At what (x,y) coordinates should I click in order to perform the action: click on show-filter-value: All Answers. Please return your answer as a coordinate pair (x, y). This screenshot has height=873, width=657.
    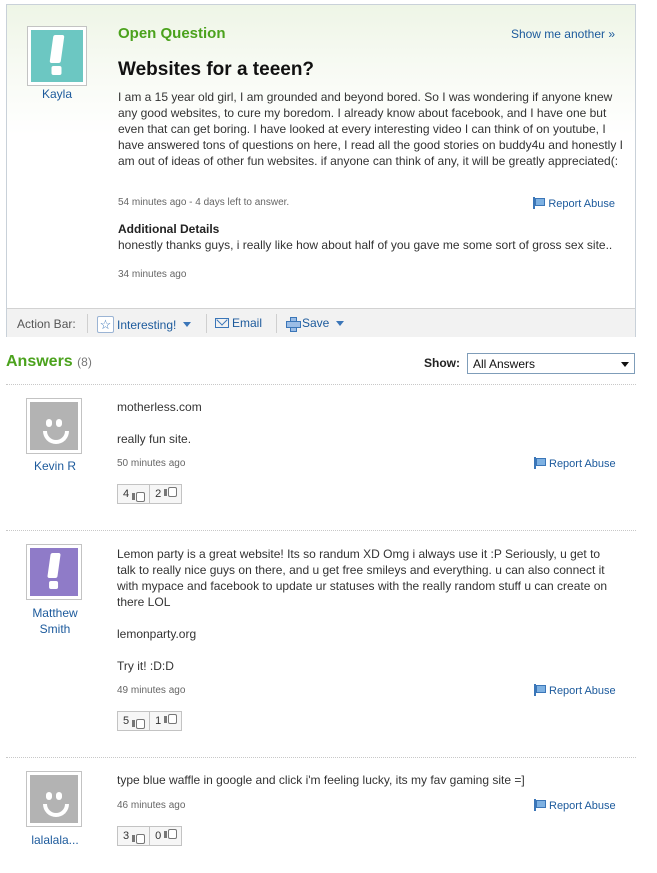
    Looking at the image, I should click on (504, 364).